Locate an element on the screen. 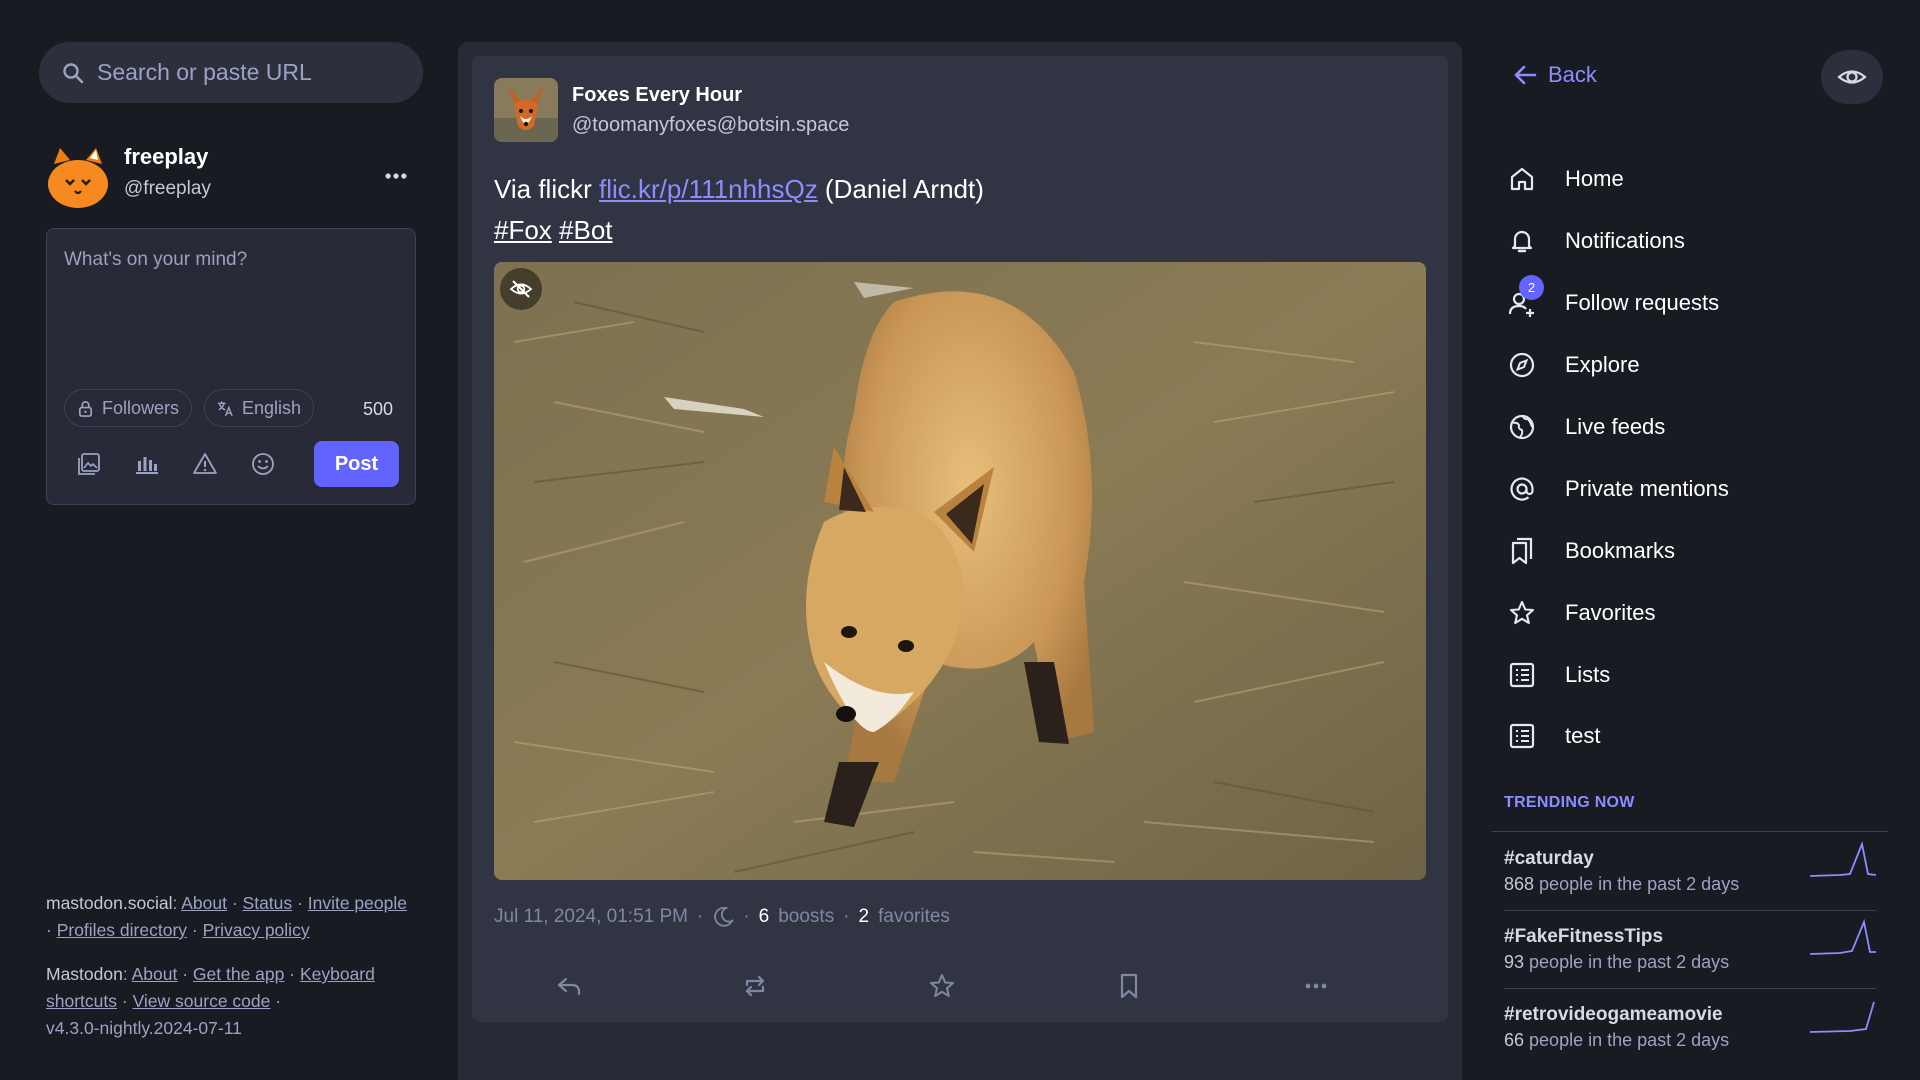 This screenshot has width=1920, height=1080. status-author-acct: @toomanyfoxes@botsin.space is located at coordinates (710, 125).